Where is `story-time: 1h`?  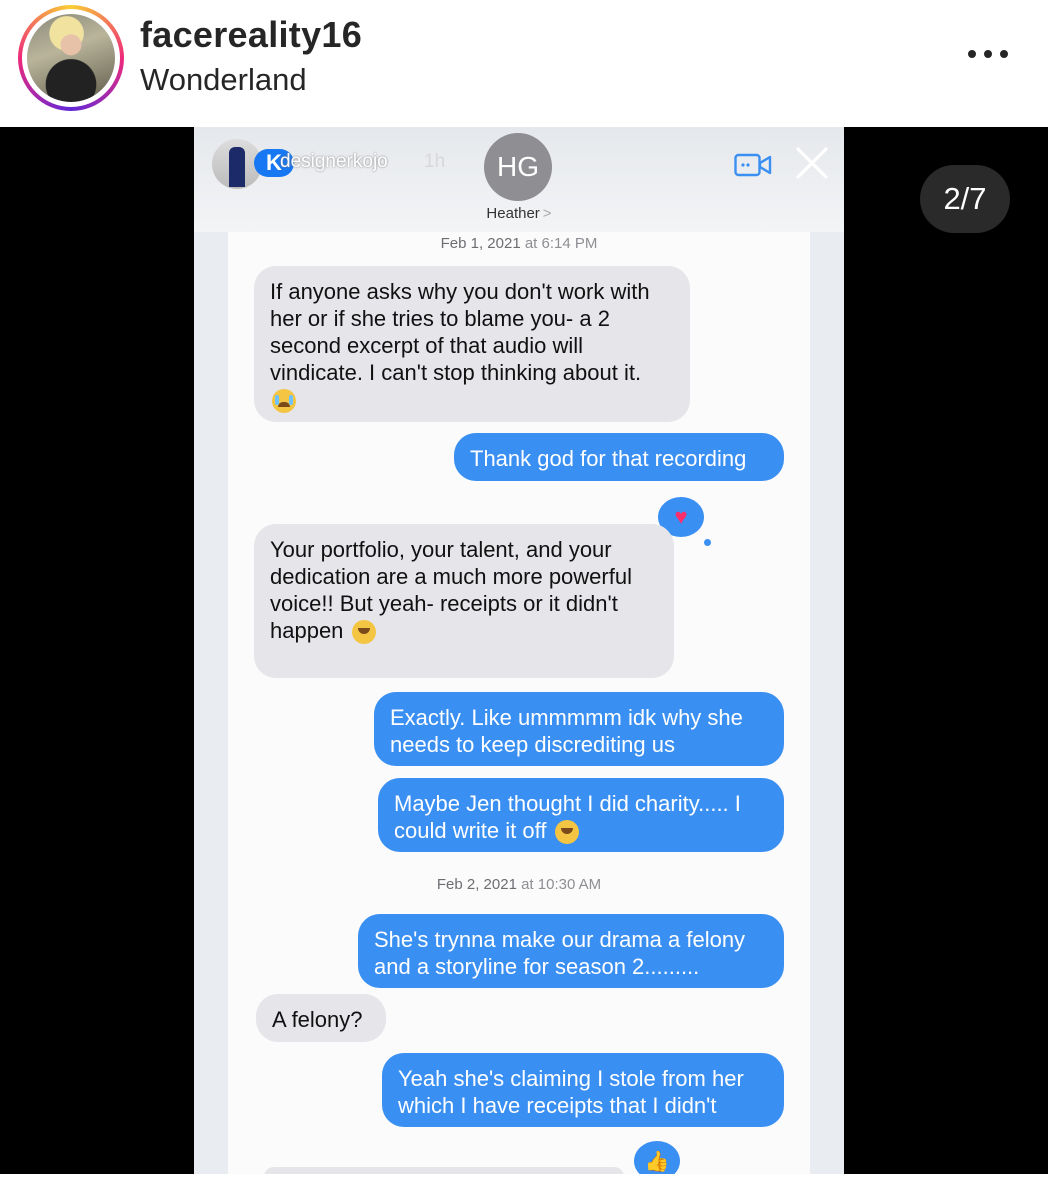
story-time: 1h is located at coordinates (435, 161).